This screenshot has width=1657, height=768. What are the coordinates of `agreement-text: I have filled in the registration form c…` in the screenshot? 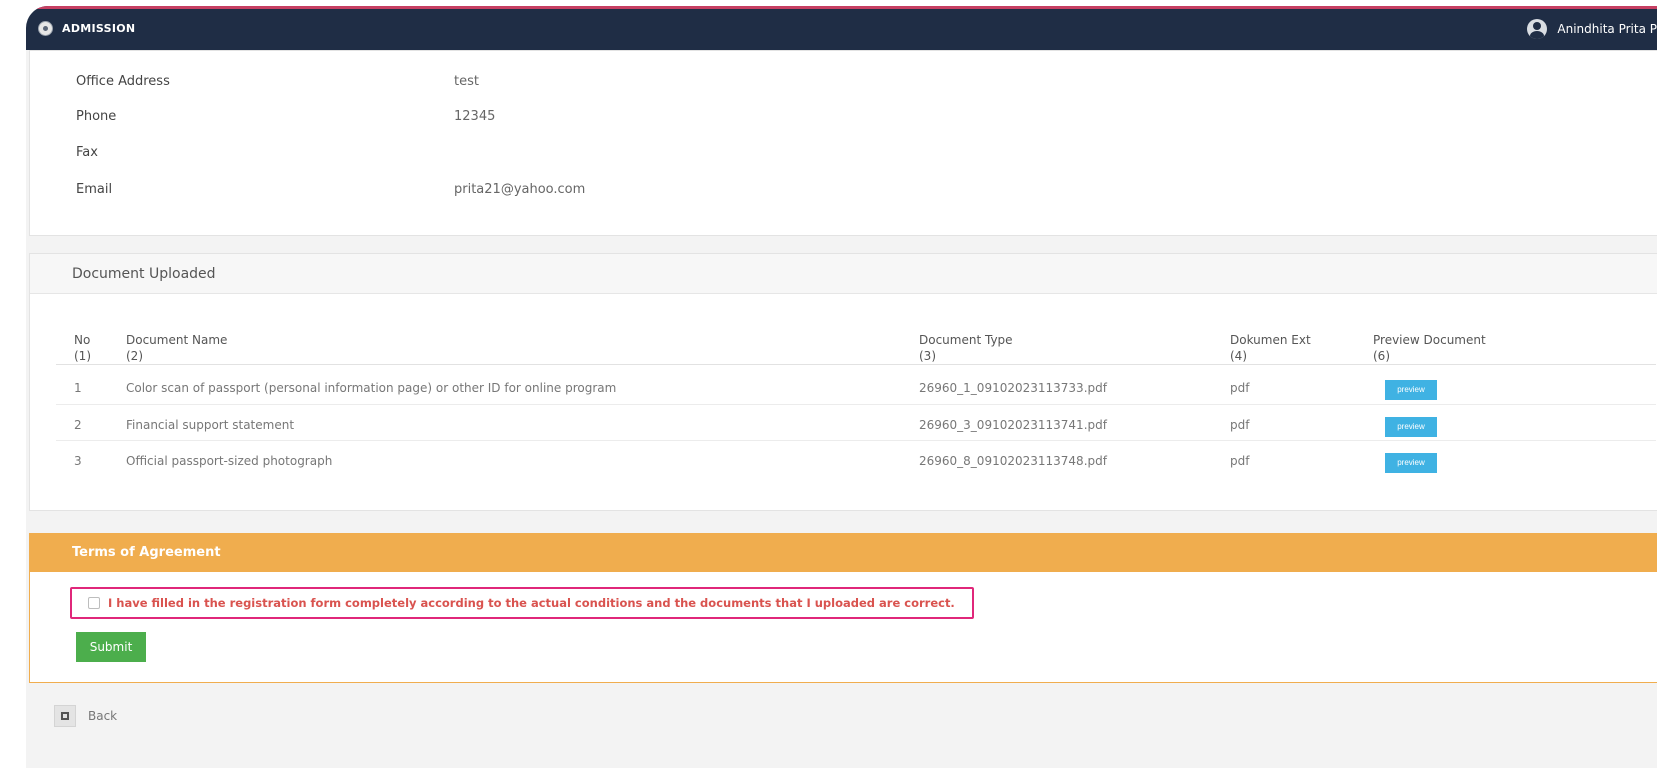 It's located at (531, 603).